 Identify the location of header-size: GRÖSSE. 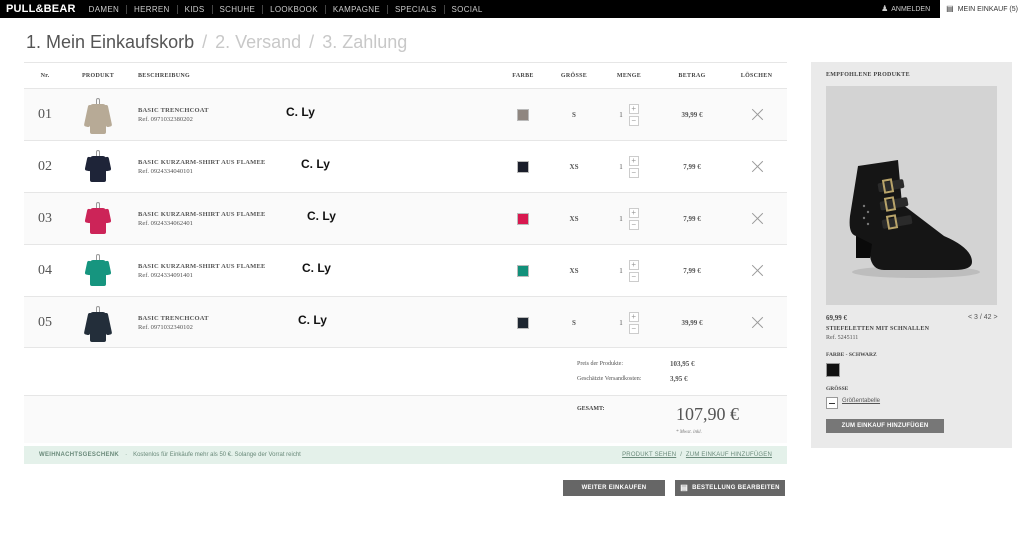
(574, 75).